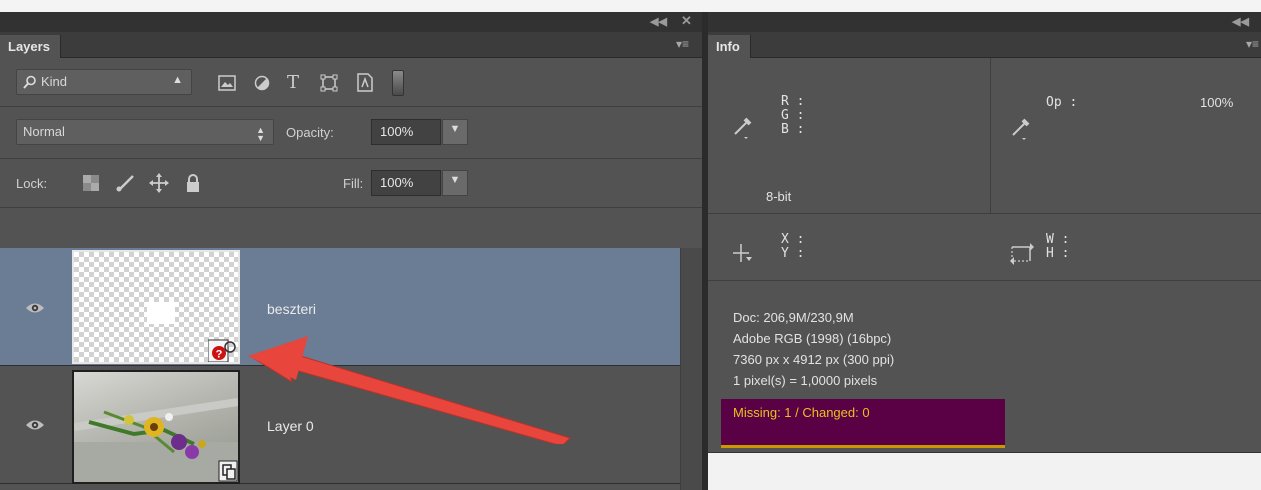 Image resolution: width=1261 pixels, height=490 pixels. I want to click on rgb-readout: R : G : B :, so click(792, 116).